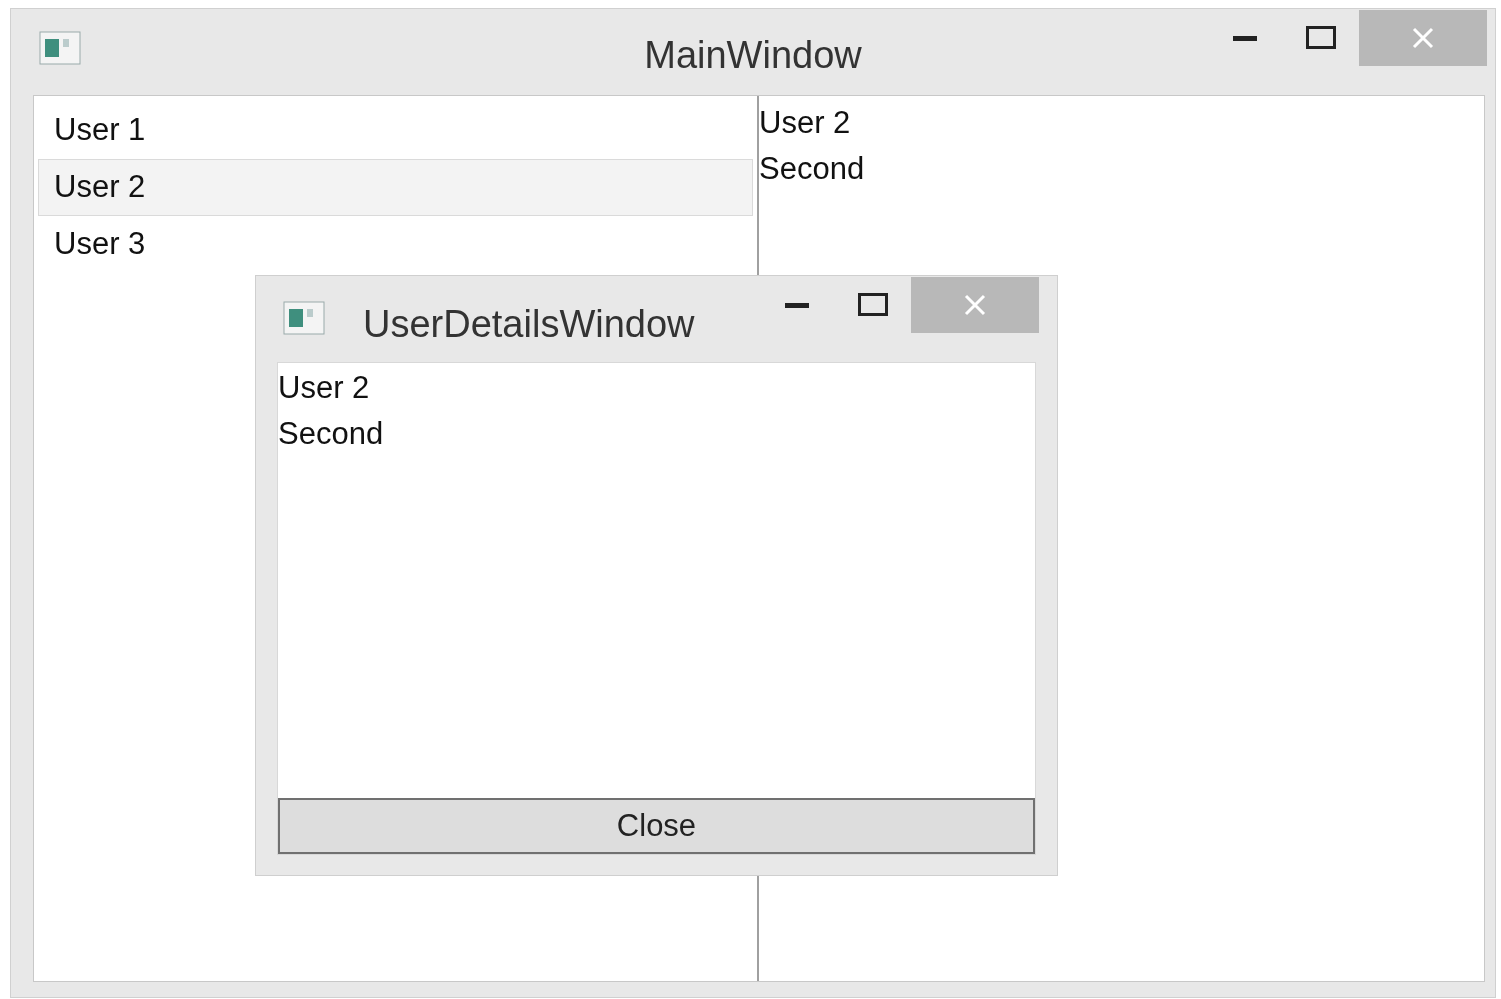 The image size is (1501, 999). Describe the element at coordinates (753, 55) in the screenshot. I see `window-title: MainWindow` at that location.